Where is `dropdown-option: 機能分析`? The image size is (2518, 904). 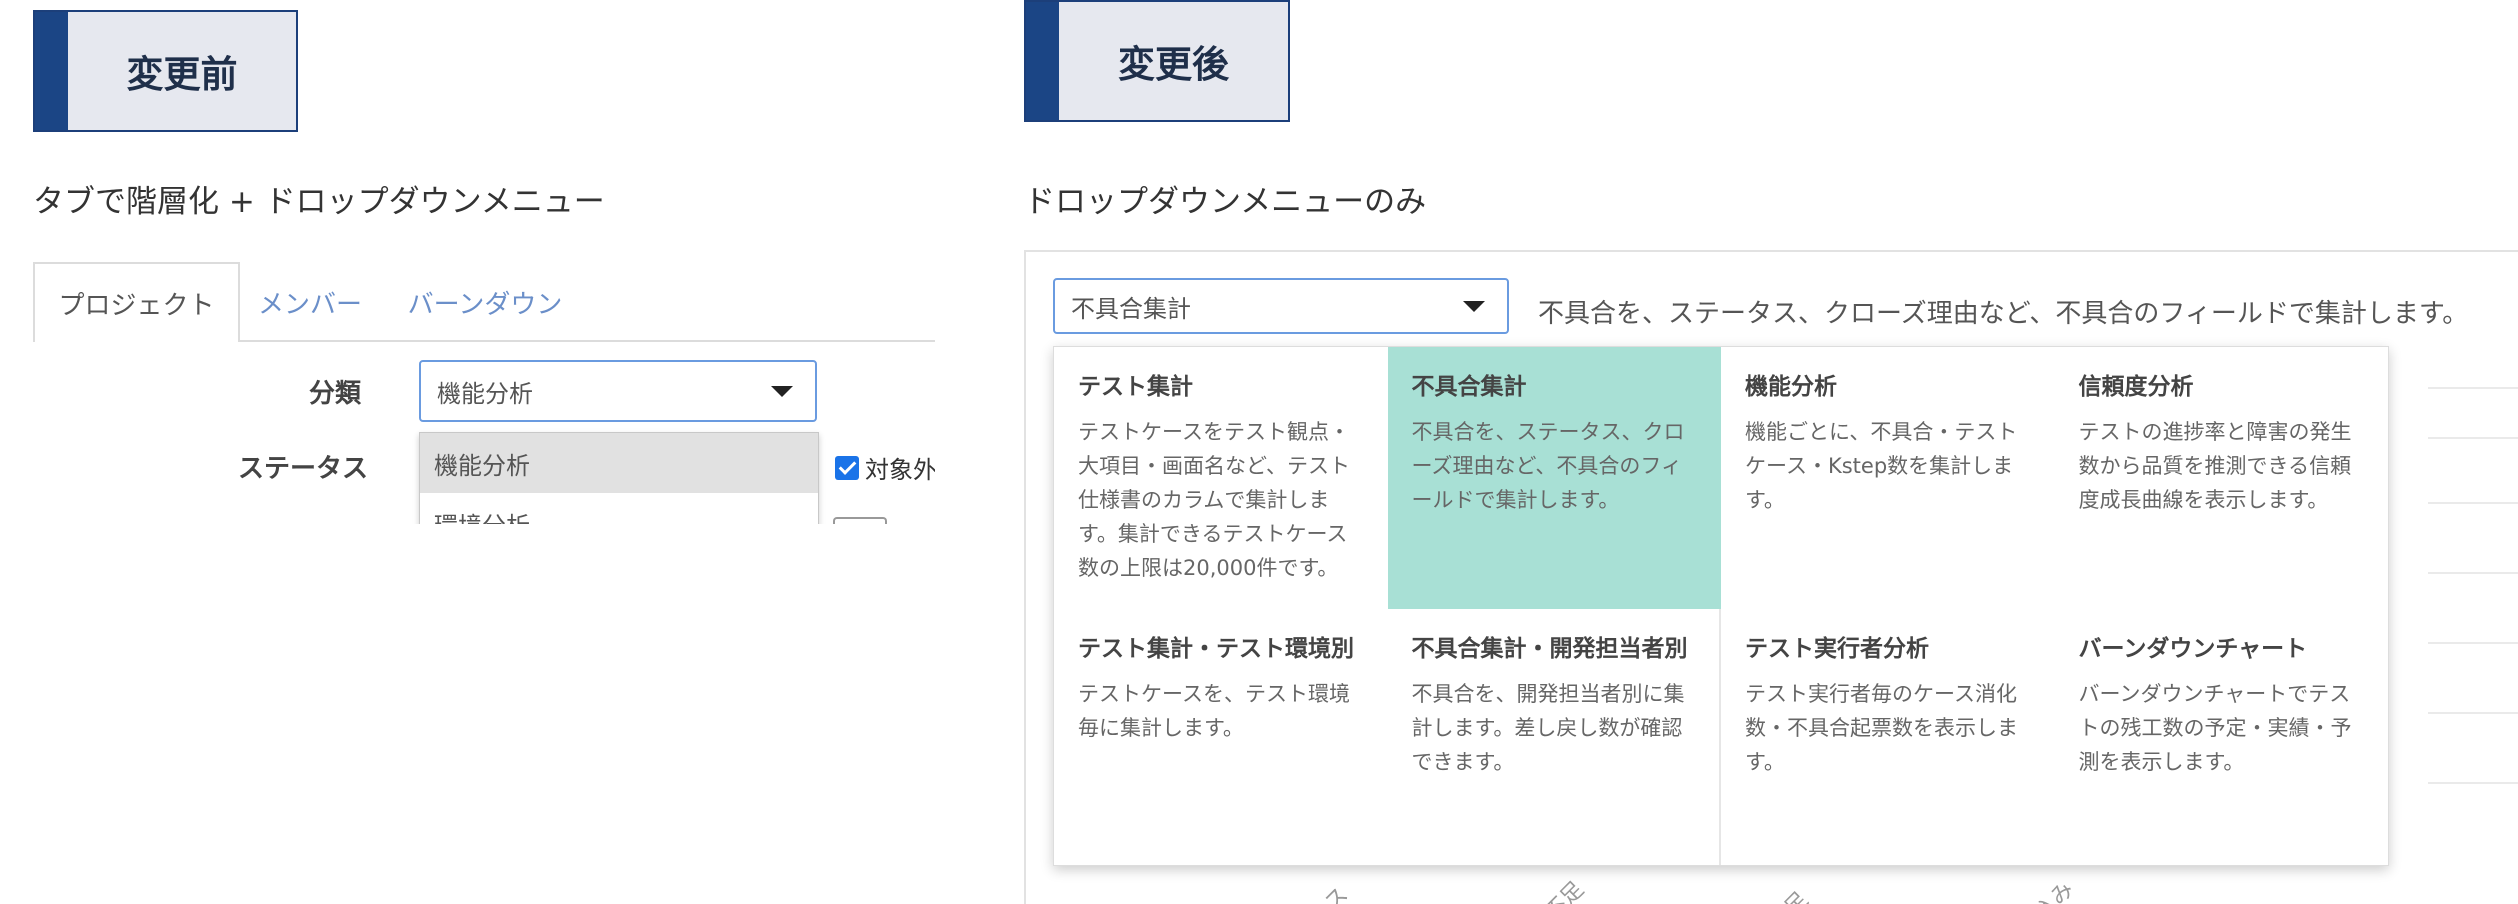 dropdown-option: 機能分析 is located at coordinates (619, 463).